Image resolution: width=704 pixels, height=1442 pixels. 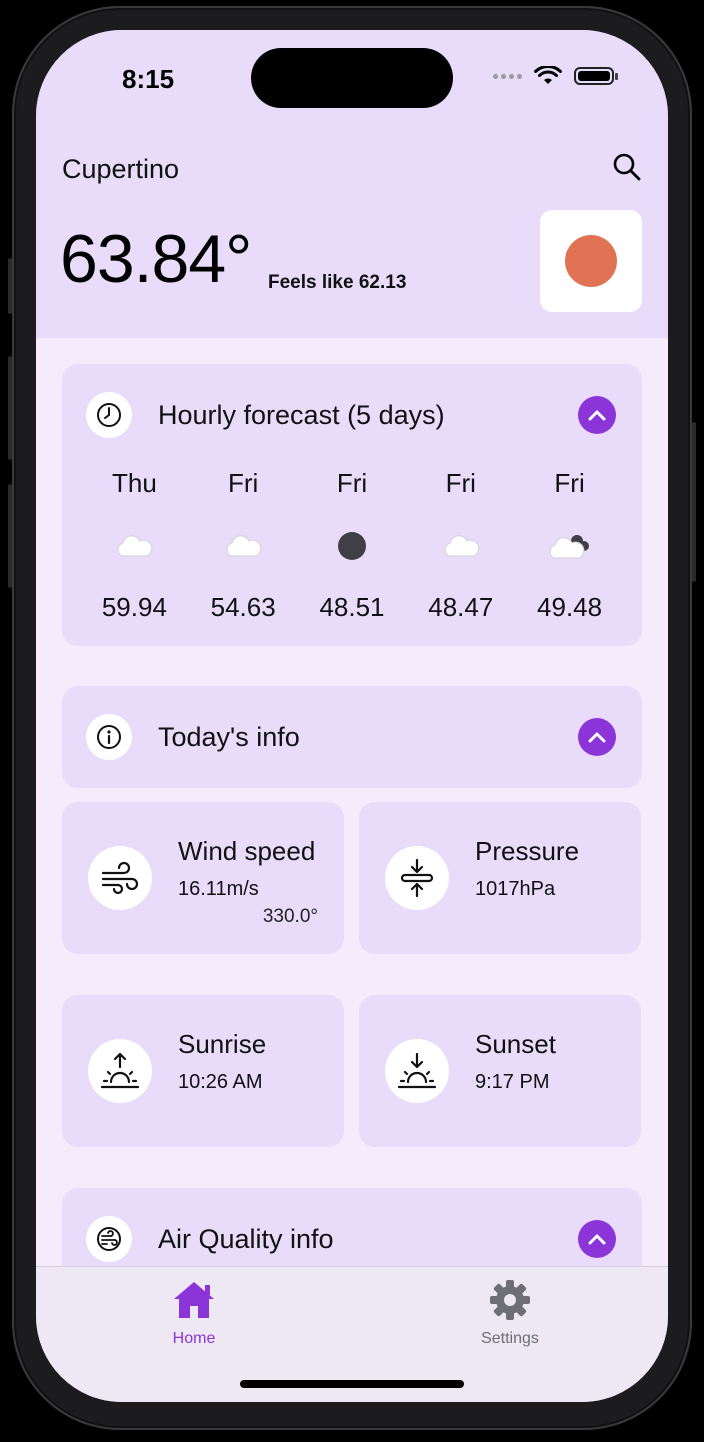 I want to click on hour-day: Thu, so click(x=134, y=483).